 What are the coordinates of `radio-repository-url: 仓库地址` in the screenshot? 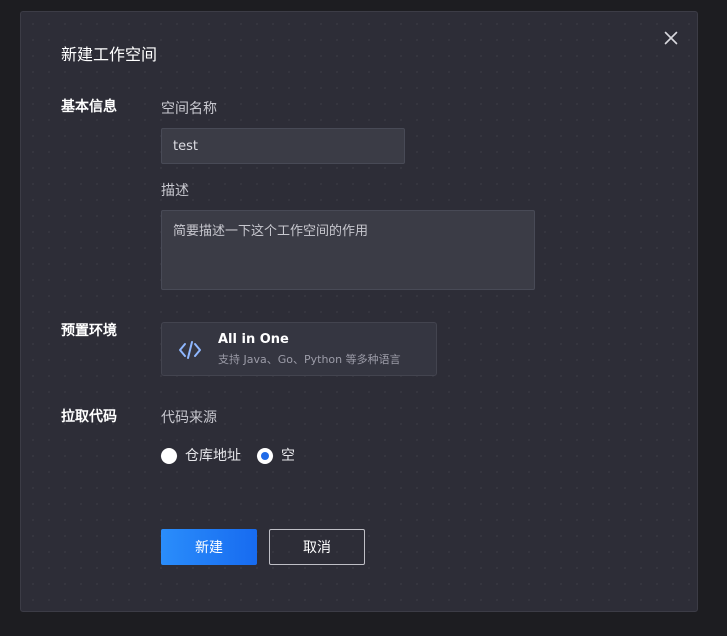 It's located at (201, 456).